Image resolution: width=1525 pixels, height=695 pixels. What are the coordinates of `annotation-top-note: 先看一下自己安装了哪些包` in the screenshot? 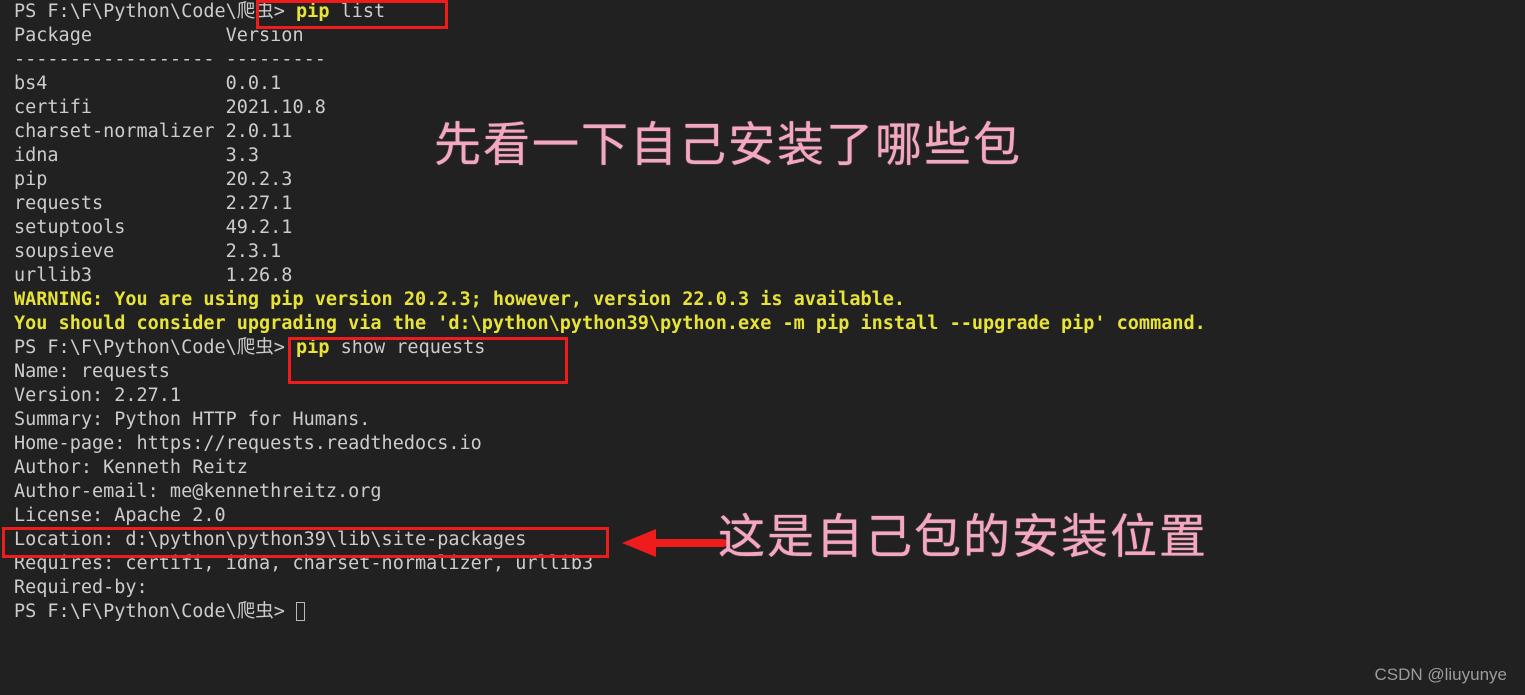 It's located at (728, 145).